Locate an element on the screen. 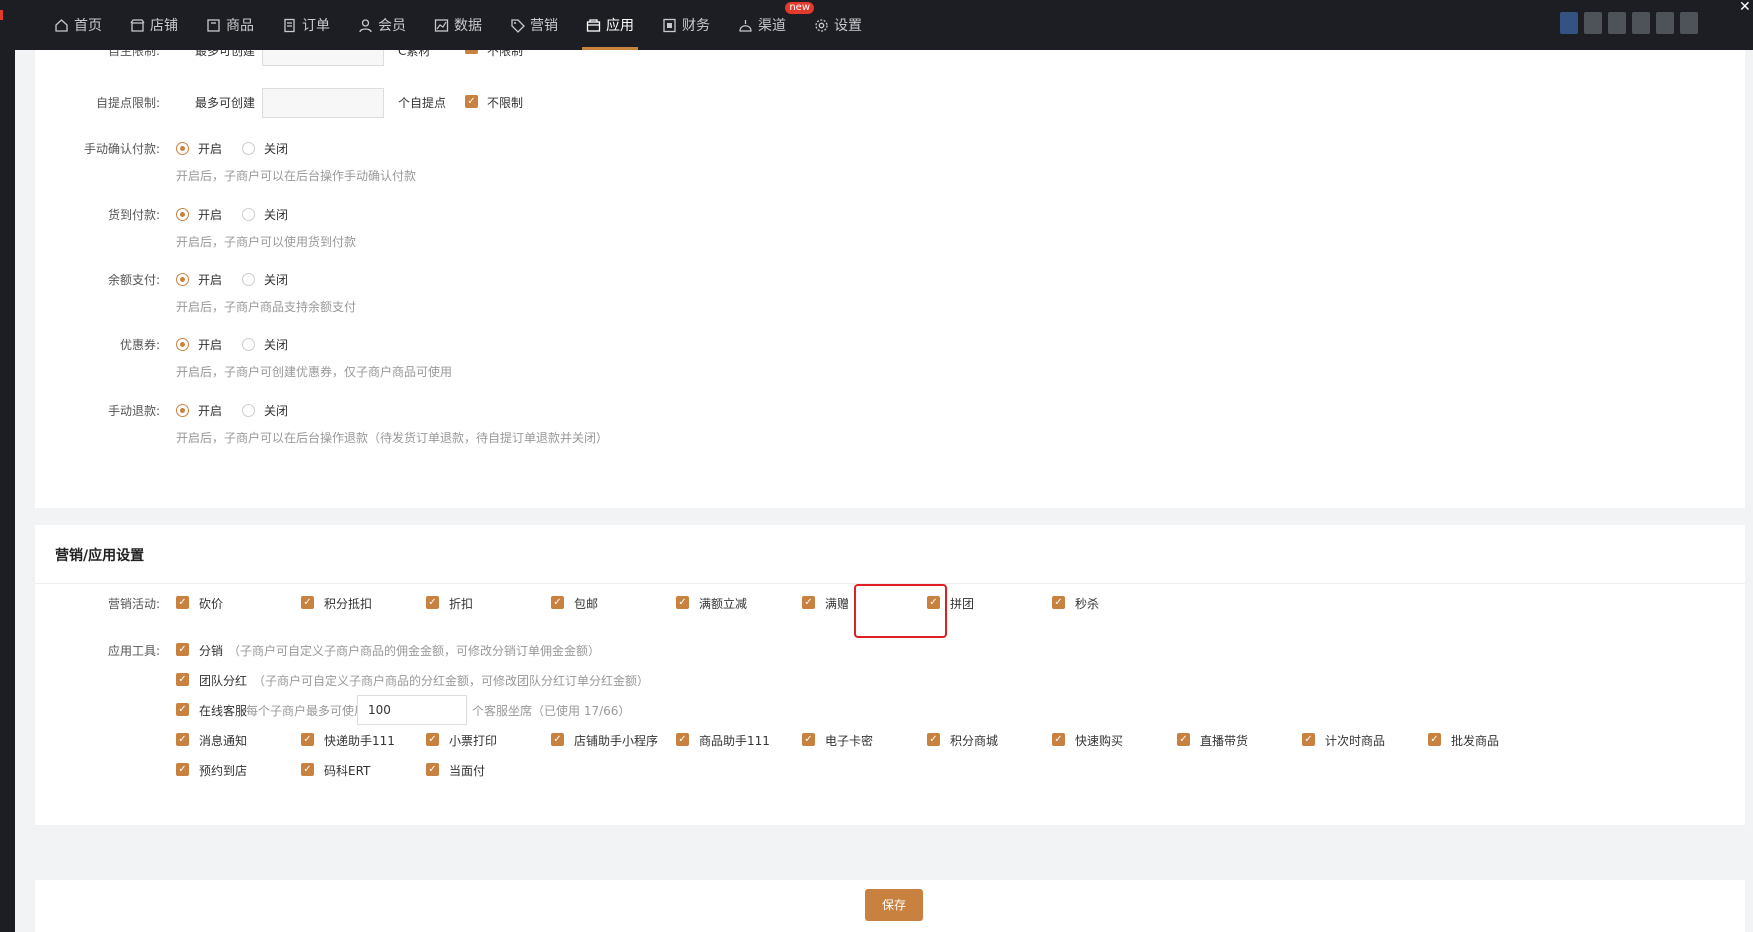 The height and width of the screenshot is (932, 1753). team-checkbox: ✓ is located at coordinates (182, 679).